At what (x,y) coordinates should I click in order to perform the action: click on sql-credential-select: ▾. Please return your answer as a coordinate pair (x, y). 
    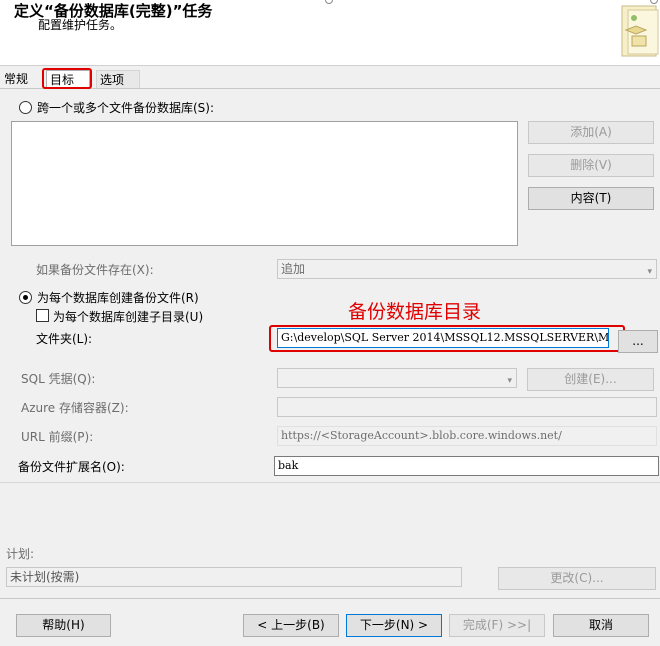
    Looking at the image, I should click on (397, 378).